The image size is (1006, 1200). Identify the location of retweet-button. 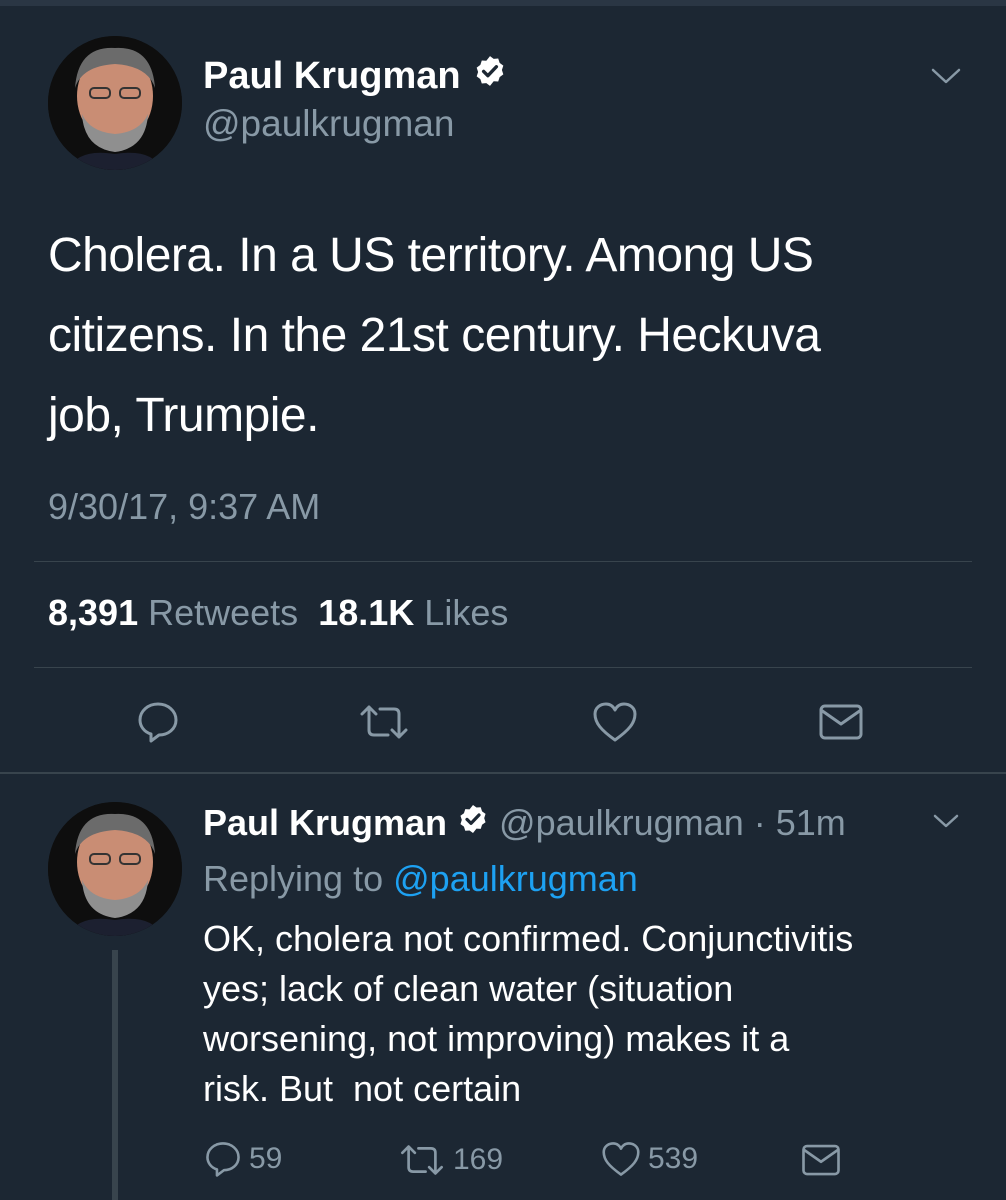
(384, 722).